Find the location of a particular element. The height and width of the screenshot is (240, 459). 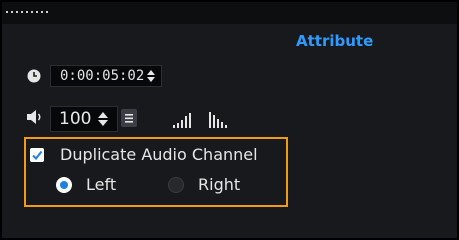

channel-right-radio is located at coordinates (176, 185).